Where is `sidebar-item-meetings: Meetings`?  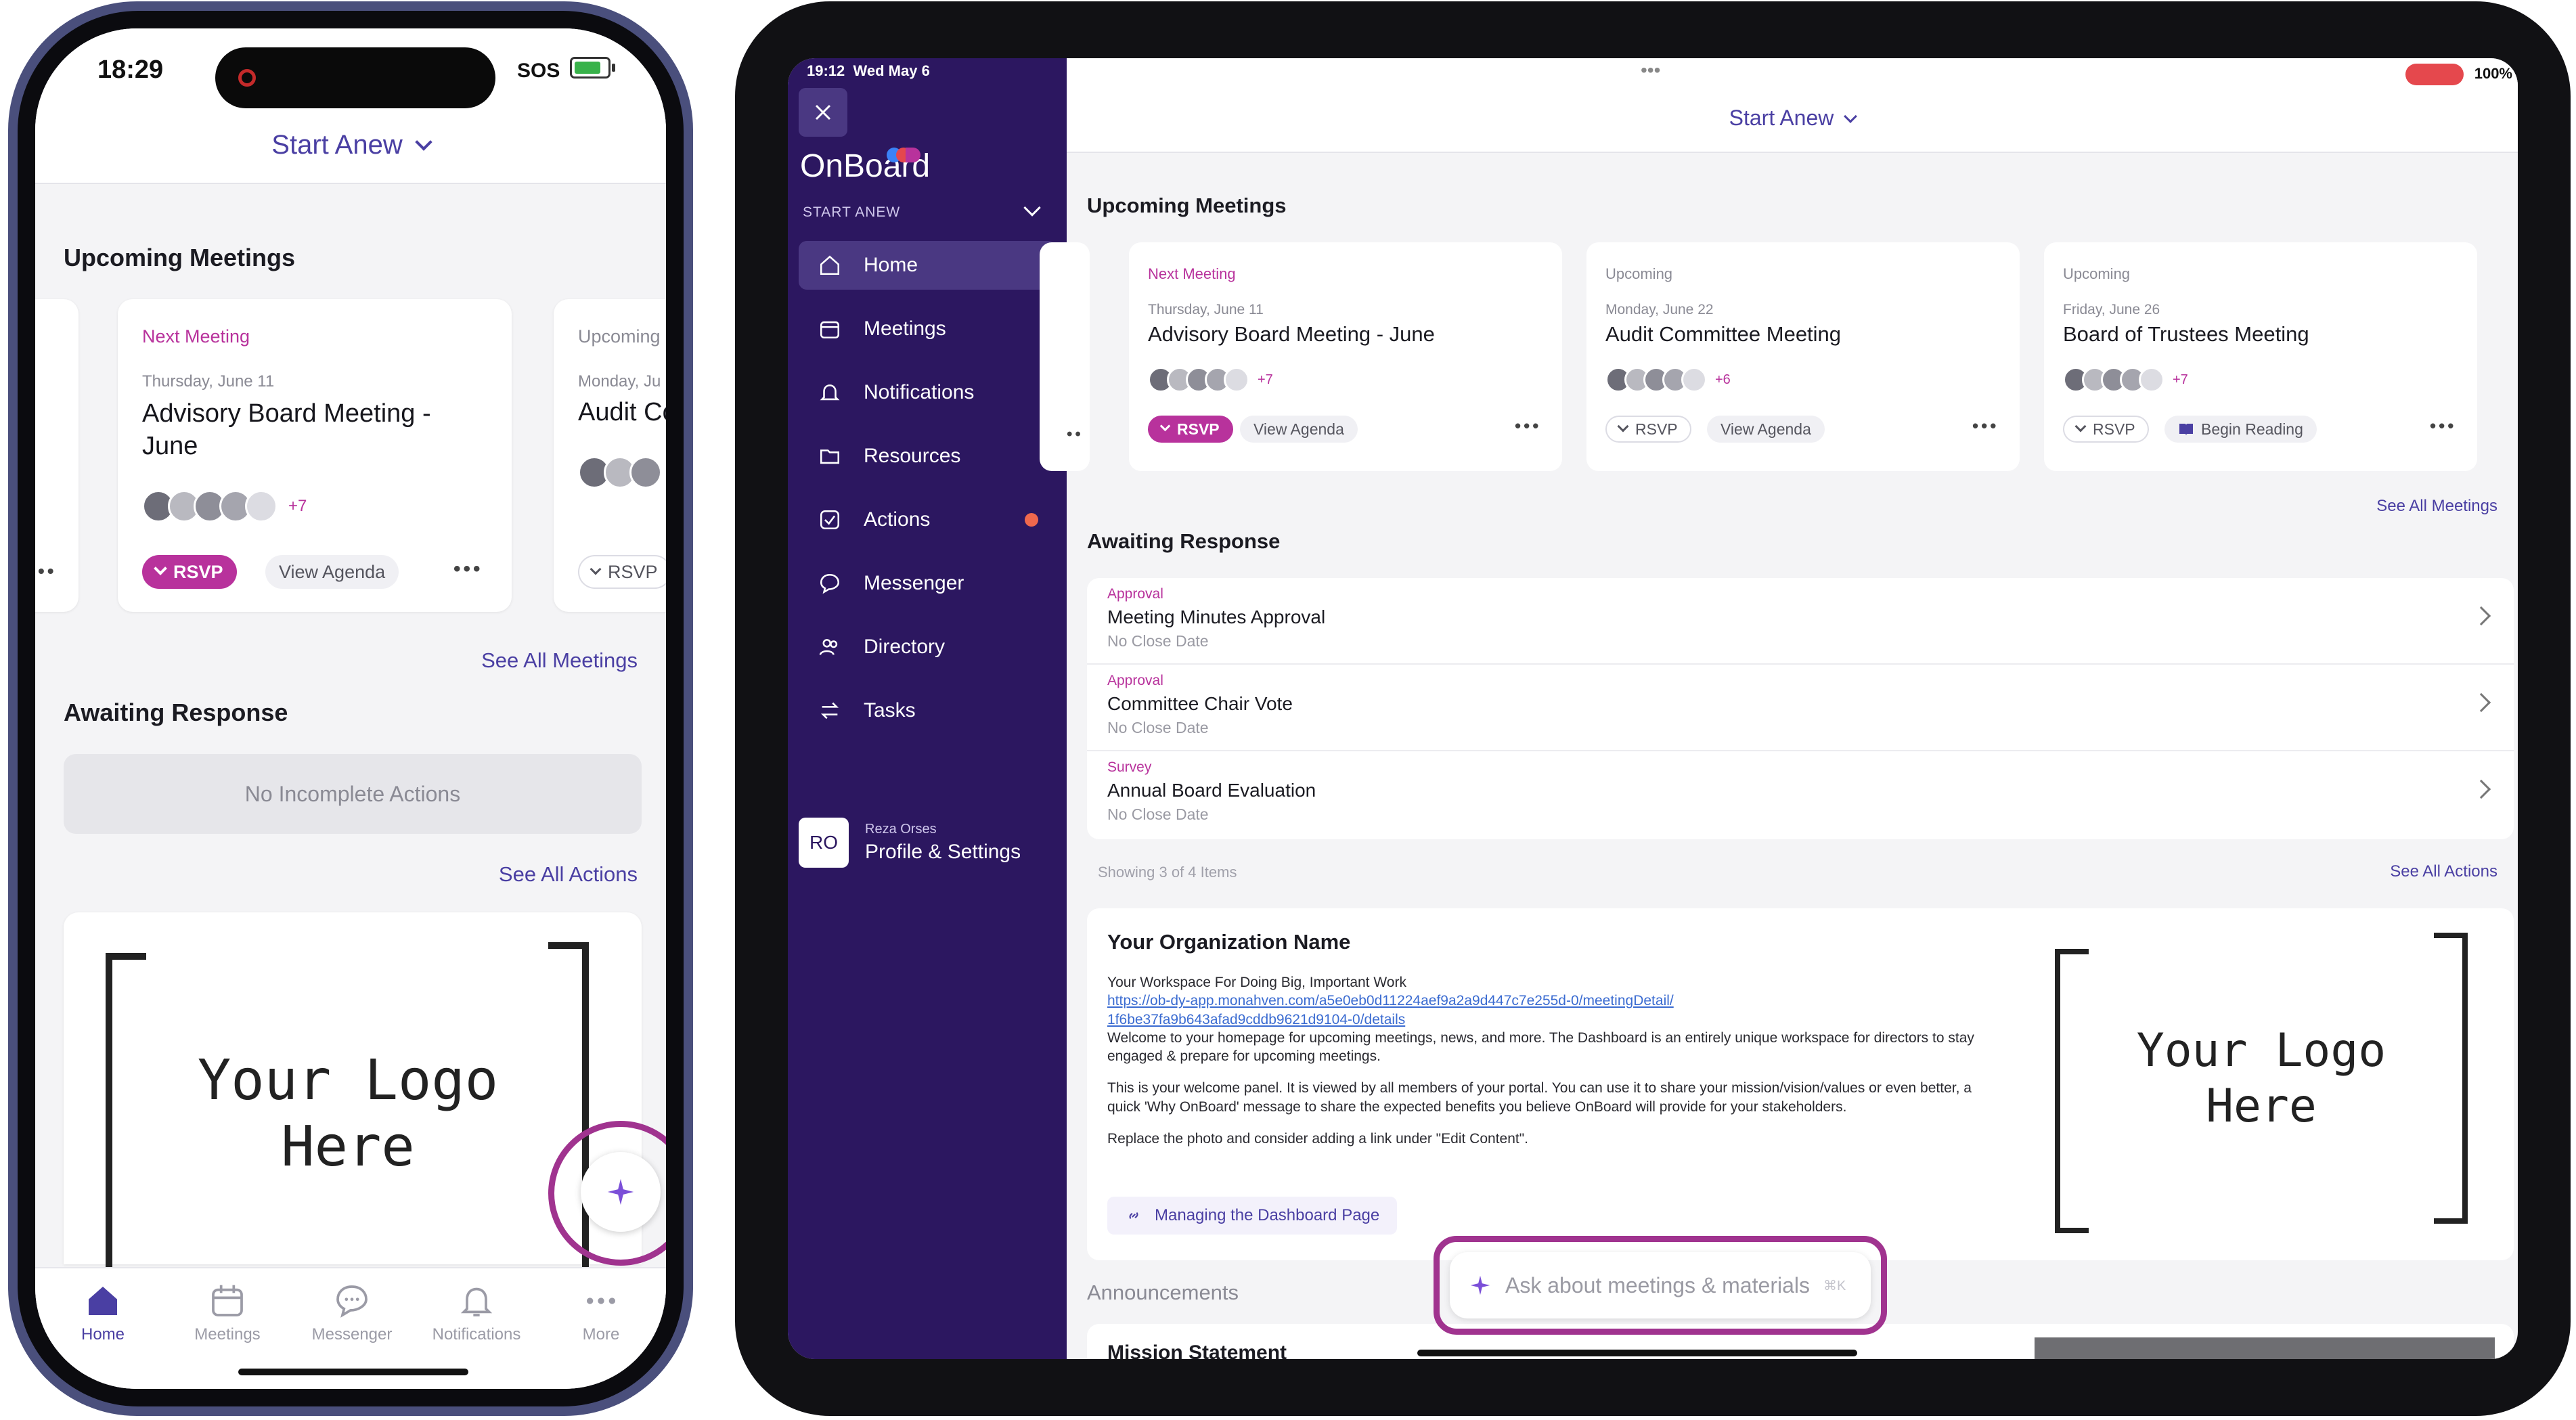
sidebar-item-meetings: Meetings is located at coordinates (927, 329).